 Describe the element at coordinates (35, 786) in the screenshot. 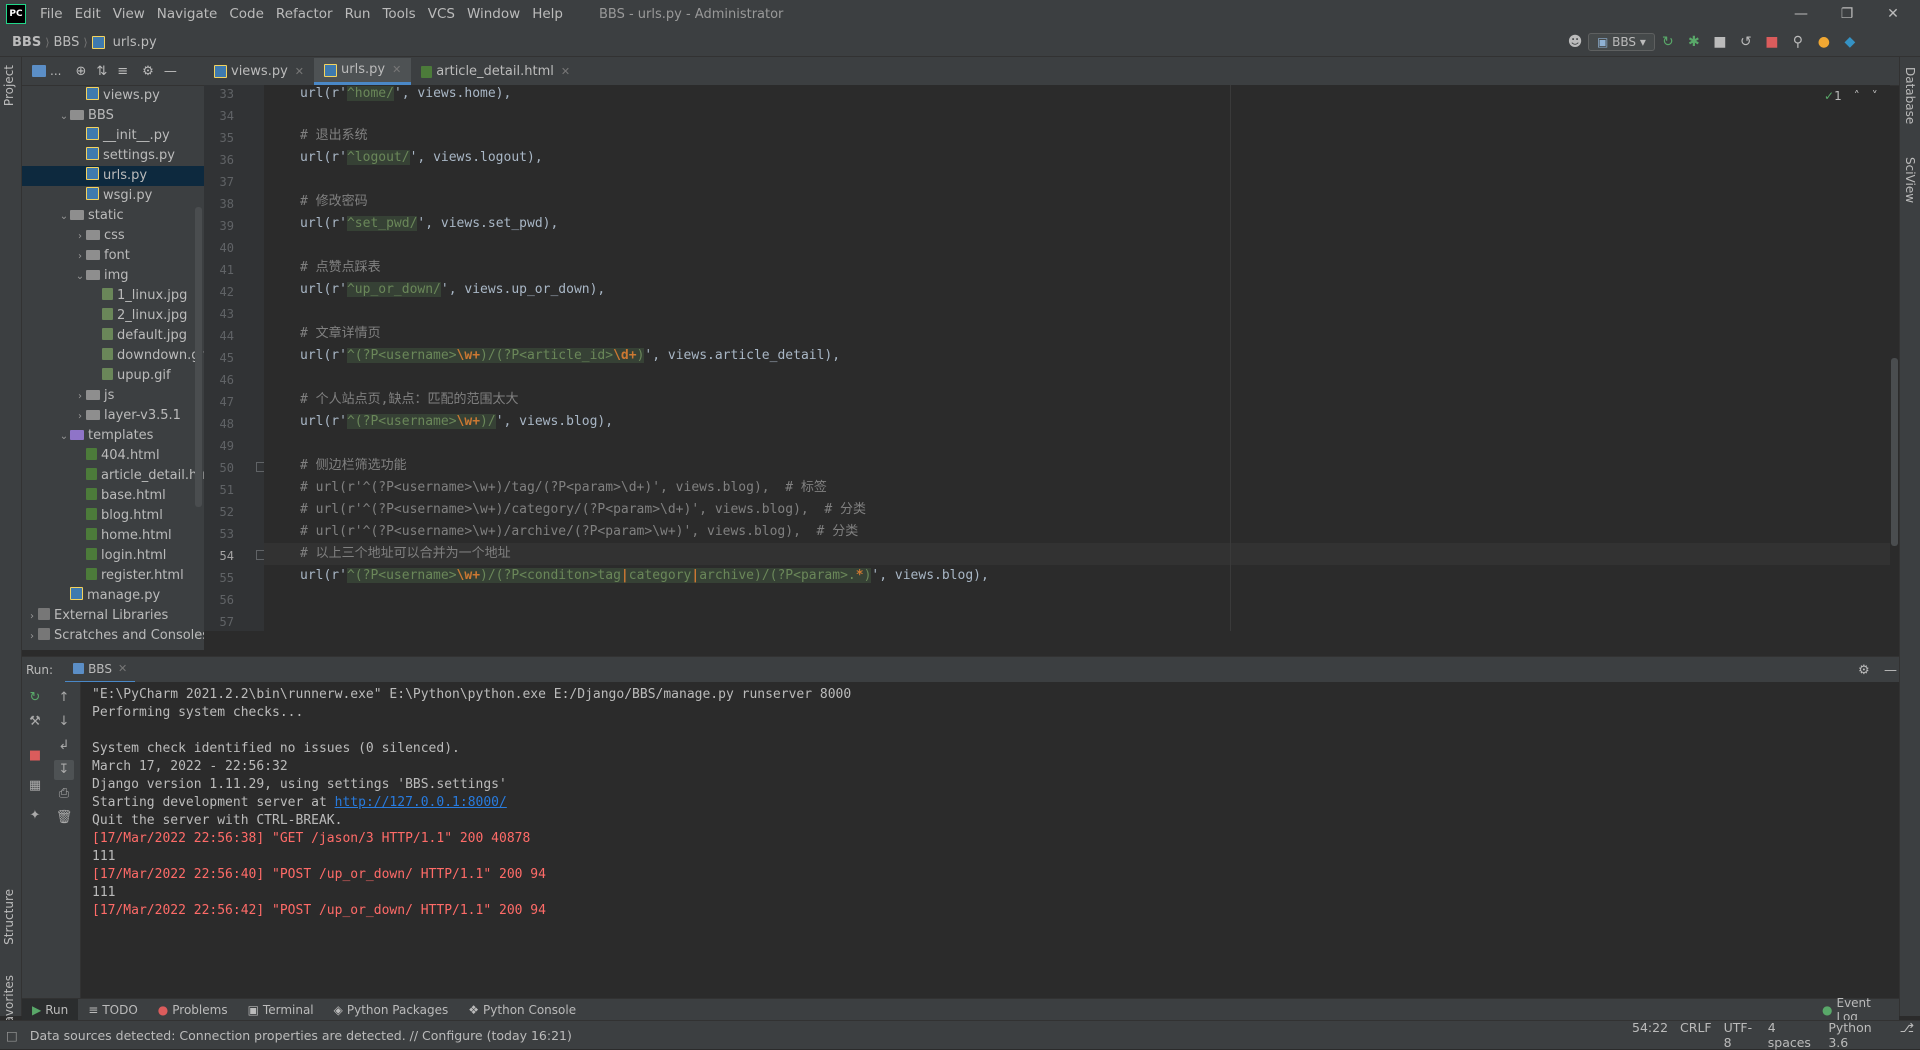

I see `layout-icon: ▦` at that location.